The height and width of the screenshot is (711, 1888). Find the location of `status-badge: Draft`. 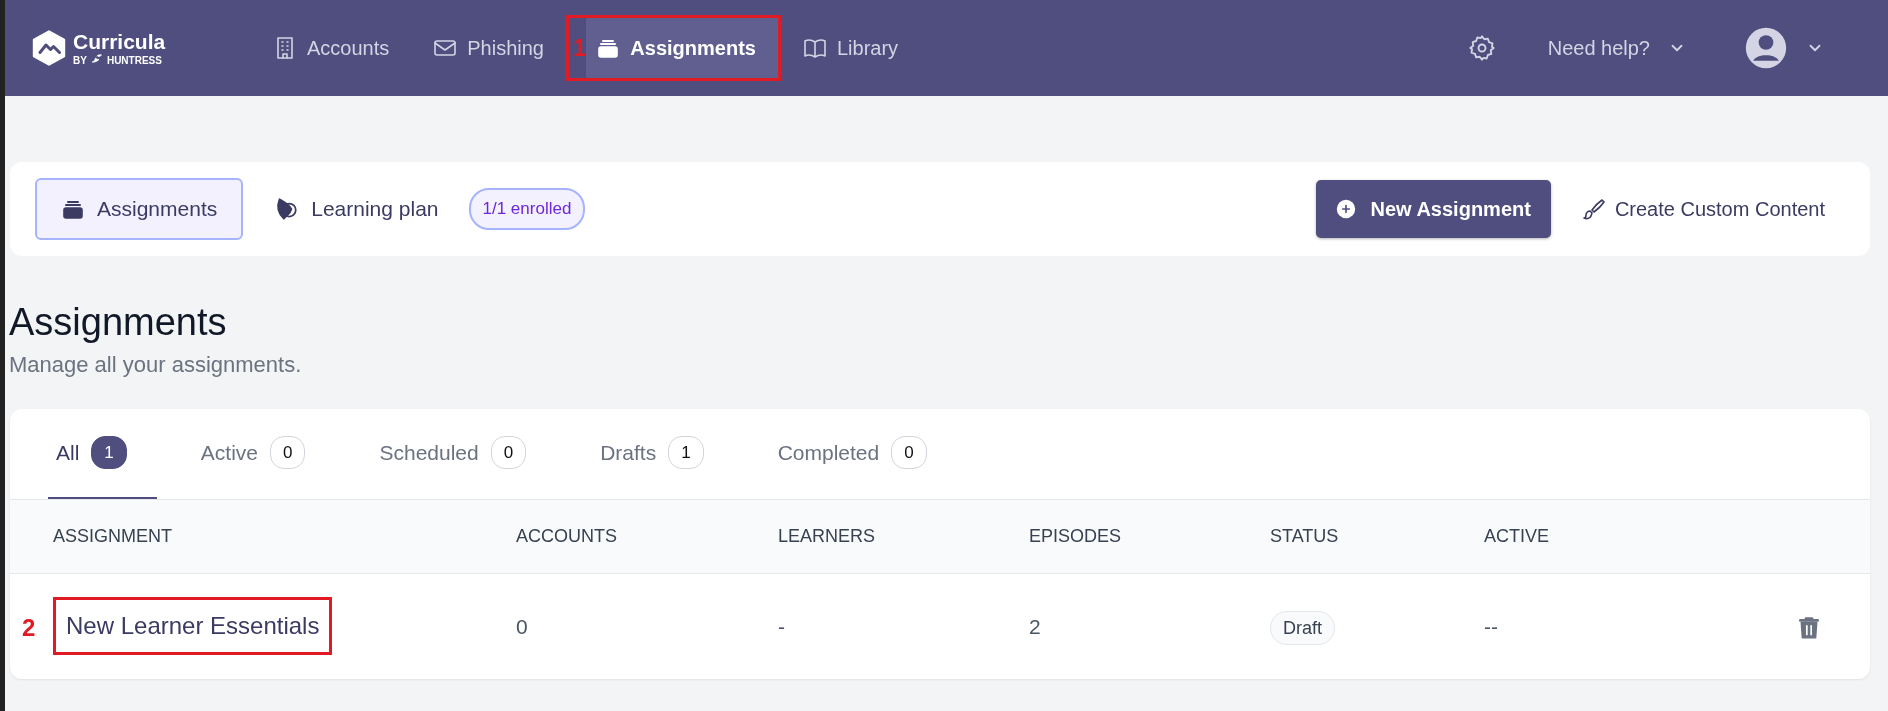

status-badge: Draft is located at coordinates (1302, 627).